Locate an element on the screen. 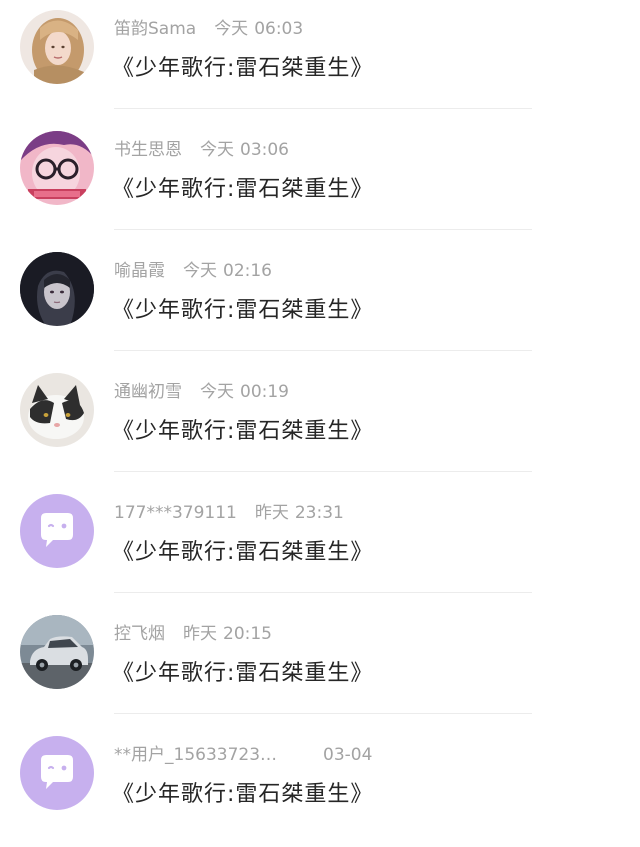 The width and height of the screenshot is (640, 847). user-photo-glasses-icon is located at coordinates (57, 168).